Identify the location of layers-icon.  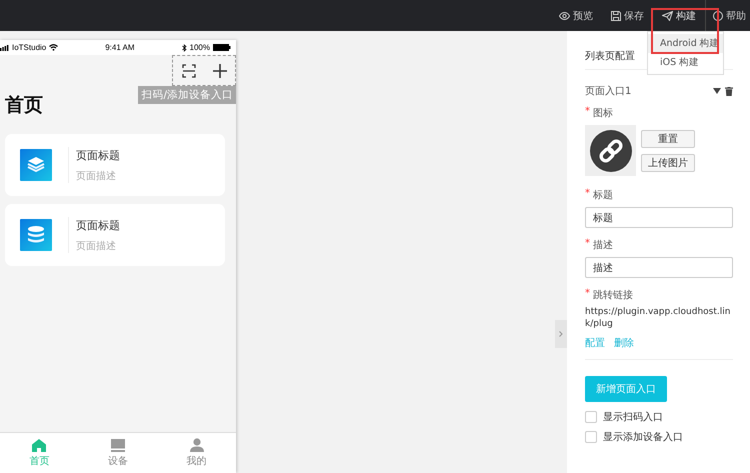
(36, 165).